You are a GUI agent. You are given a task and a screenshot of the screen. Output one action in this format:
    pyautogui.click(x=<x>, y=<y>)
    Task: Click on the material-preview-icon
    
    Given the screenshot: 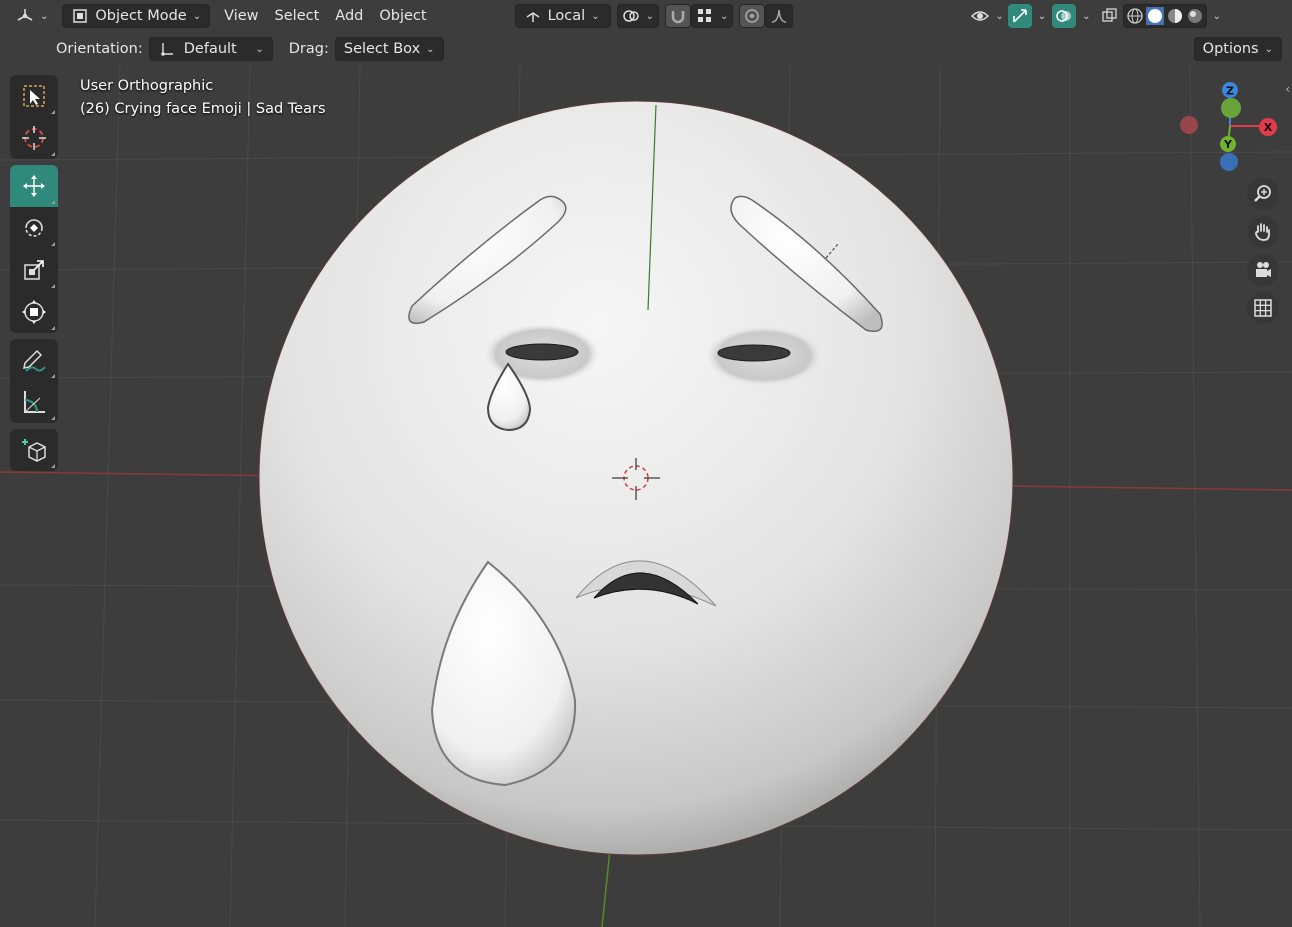 What is the action you would take?
    pyautogui.click(x=1175, y=16)
    